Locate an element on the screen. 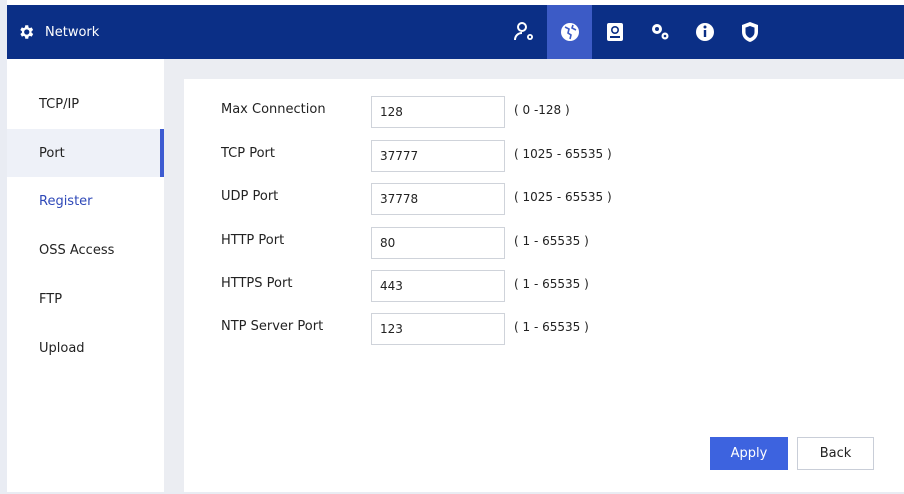 Image resolution: width=904 pixels, height=494 pixels. security-shield-icon is located at coordinates (749, 32).